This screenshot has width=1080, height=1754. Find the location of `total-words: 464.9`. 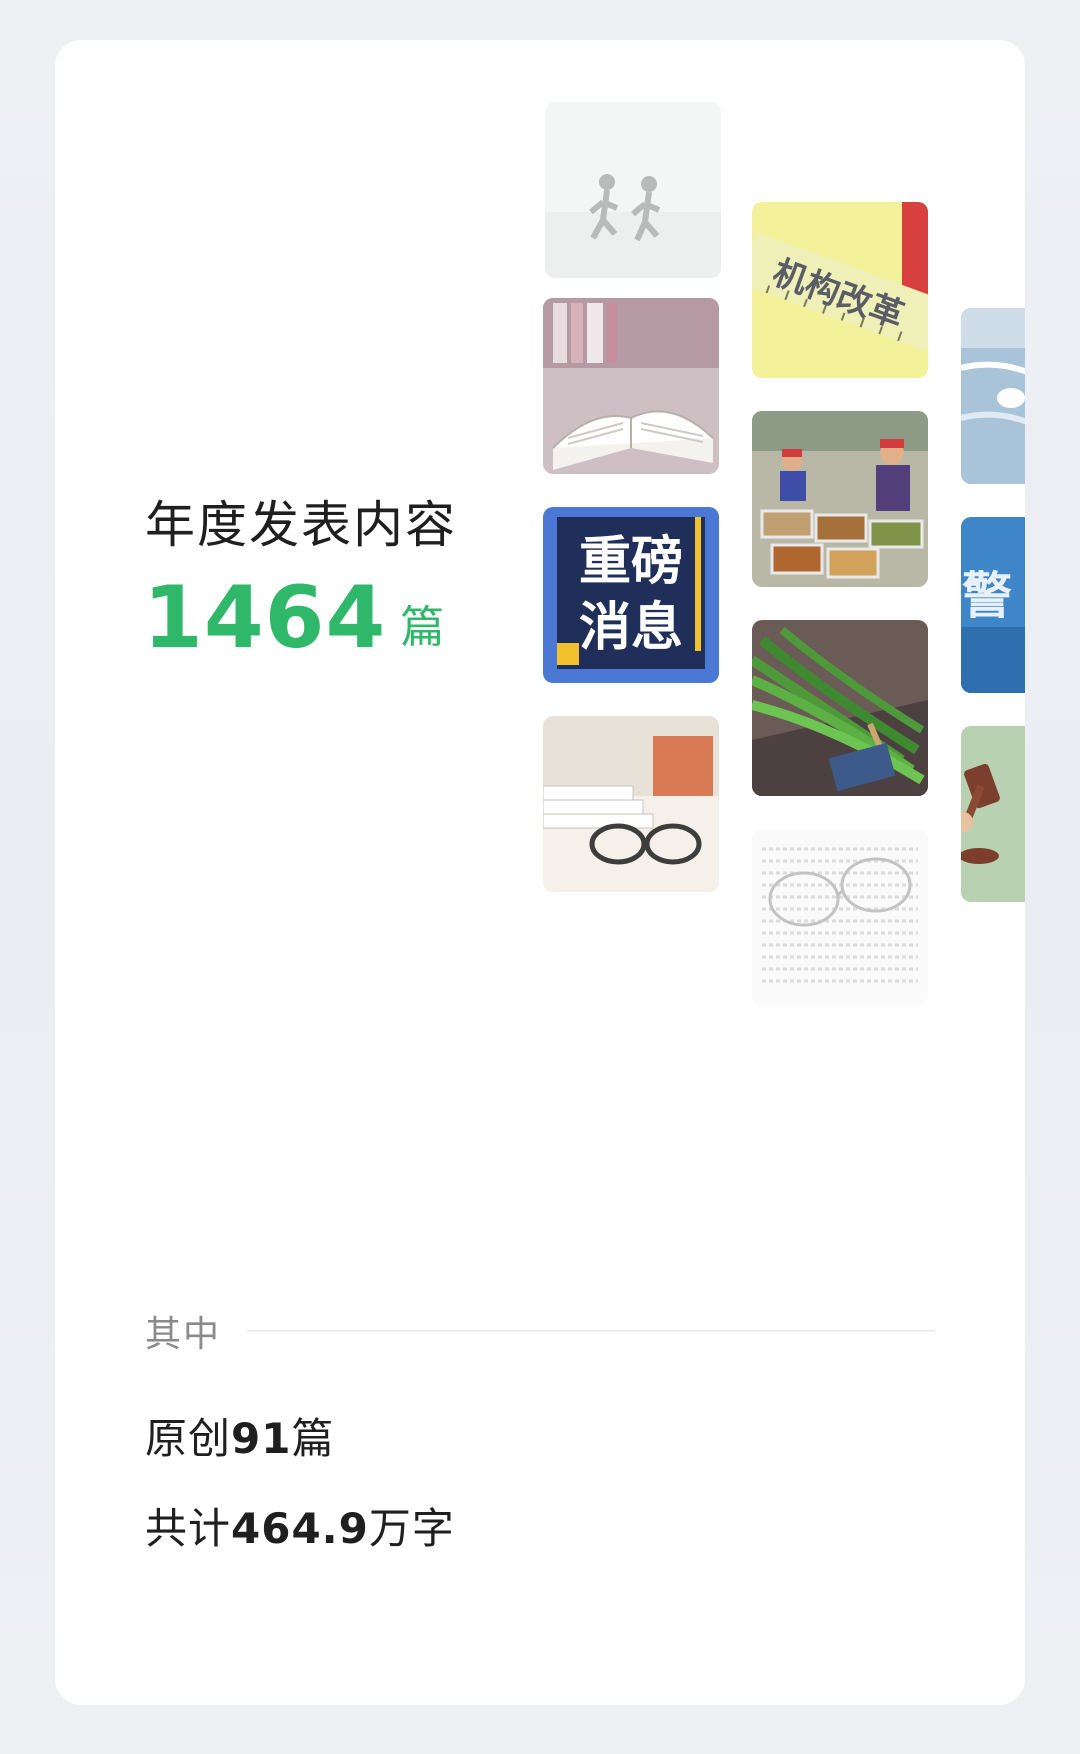

total-words: 464.9 is located at coordinates (300, 1528).